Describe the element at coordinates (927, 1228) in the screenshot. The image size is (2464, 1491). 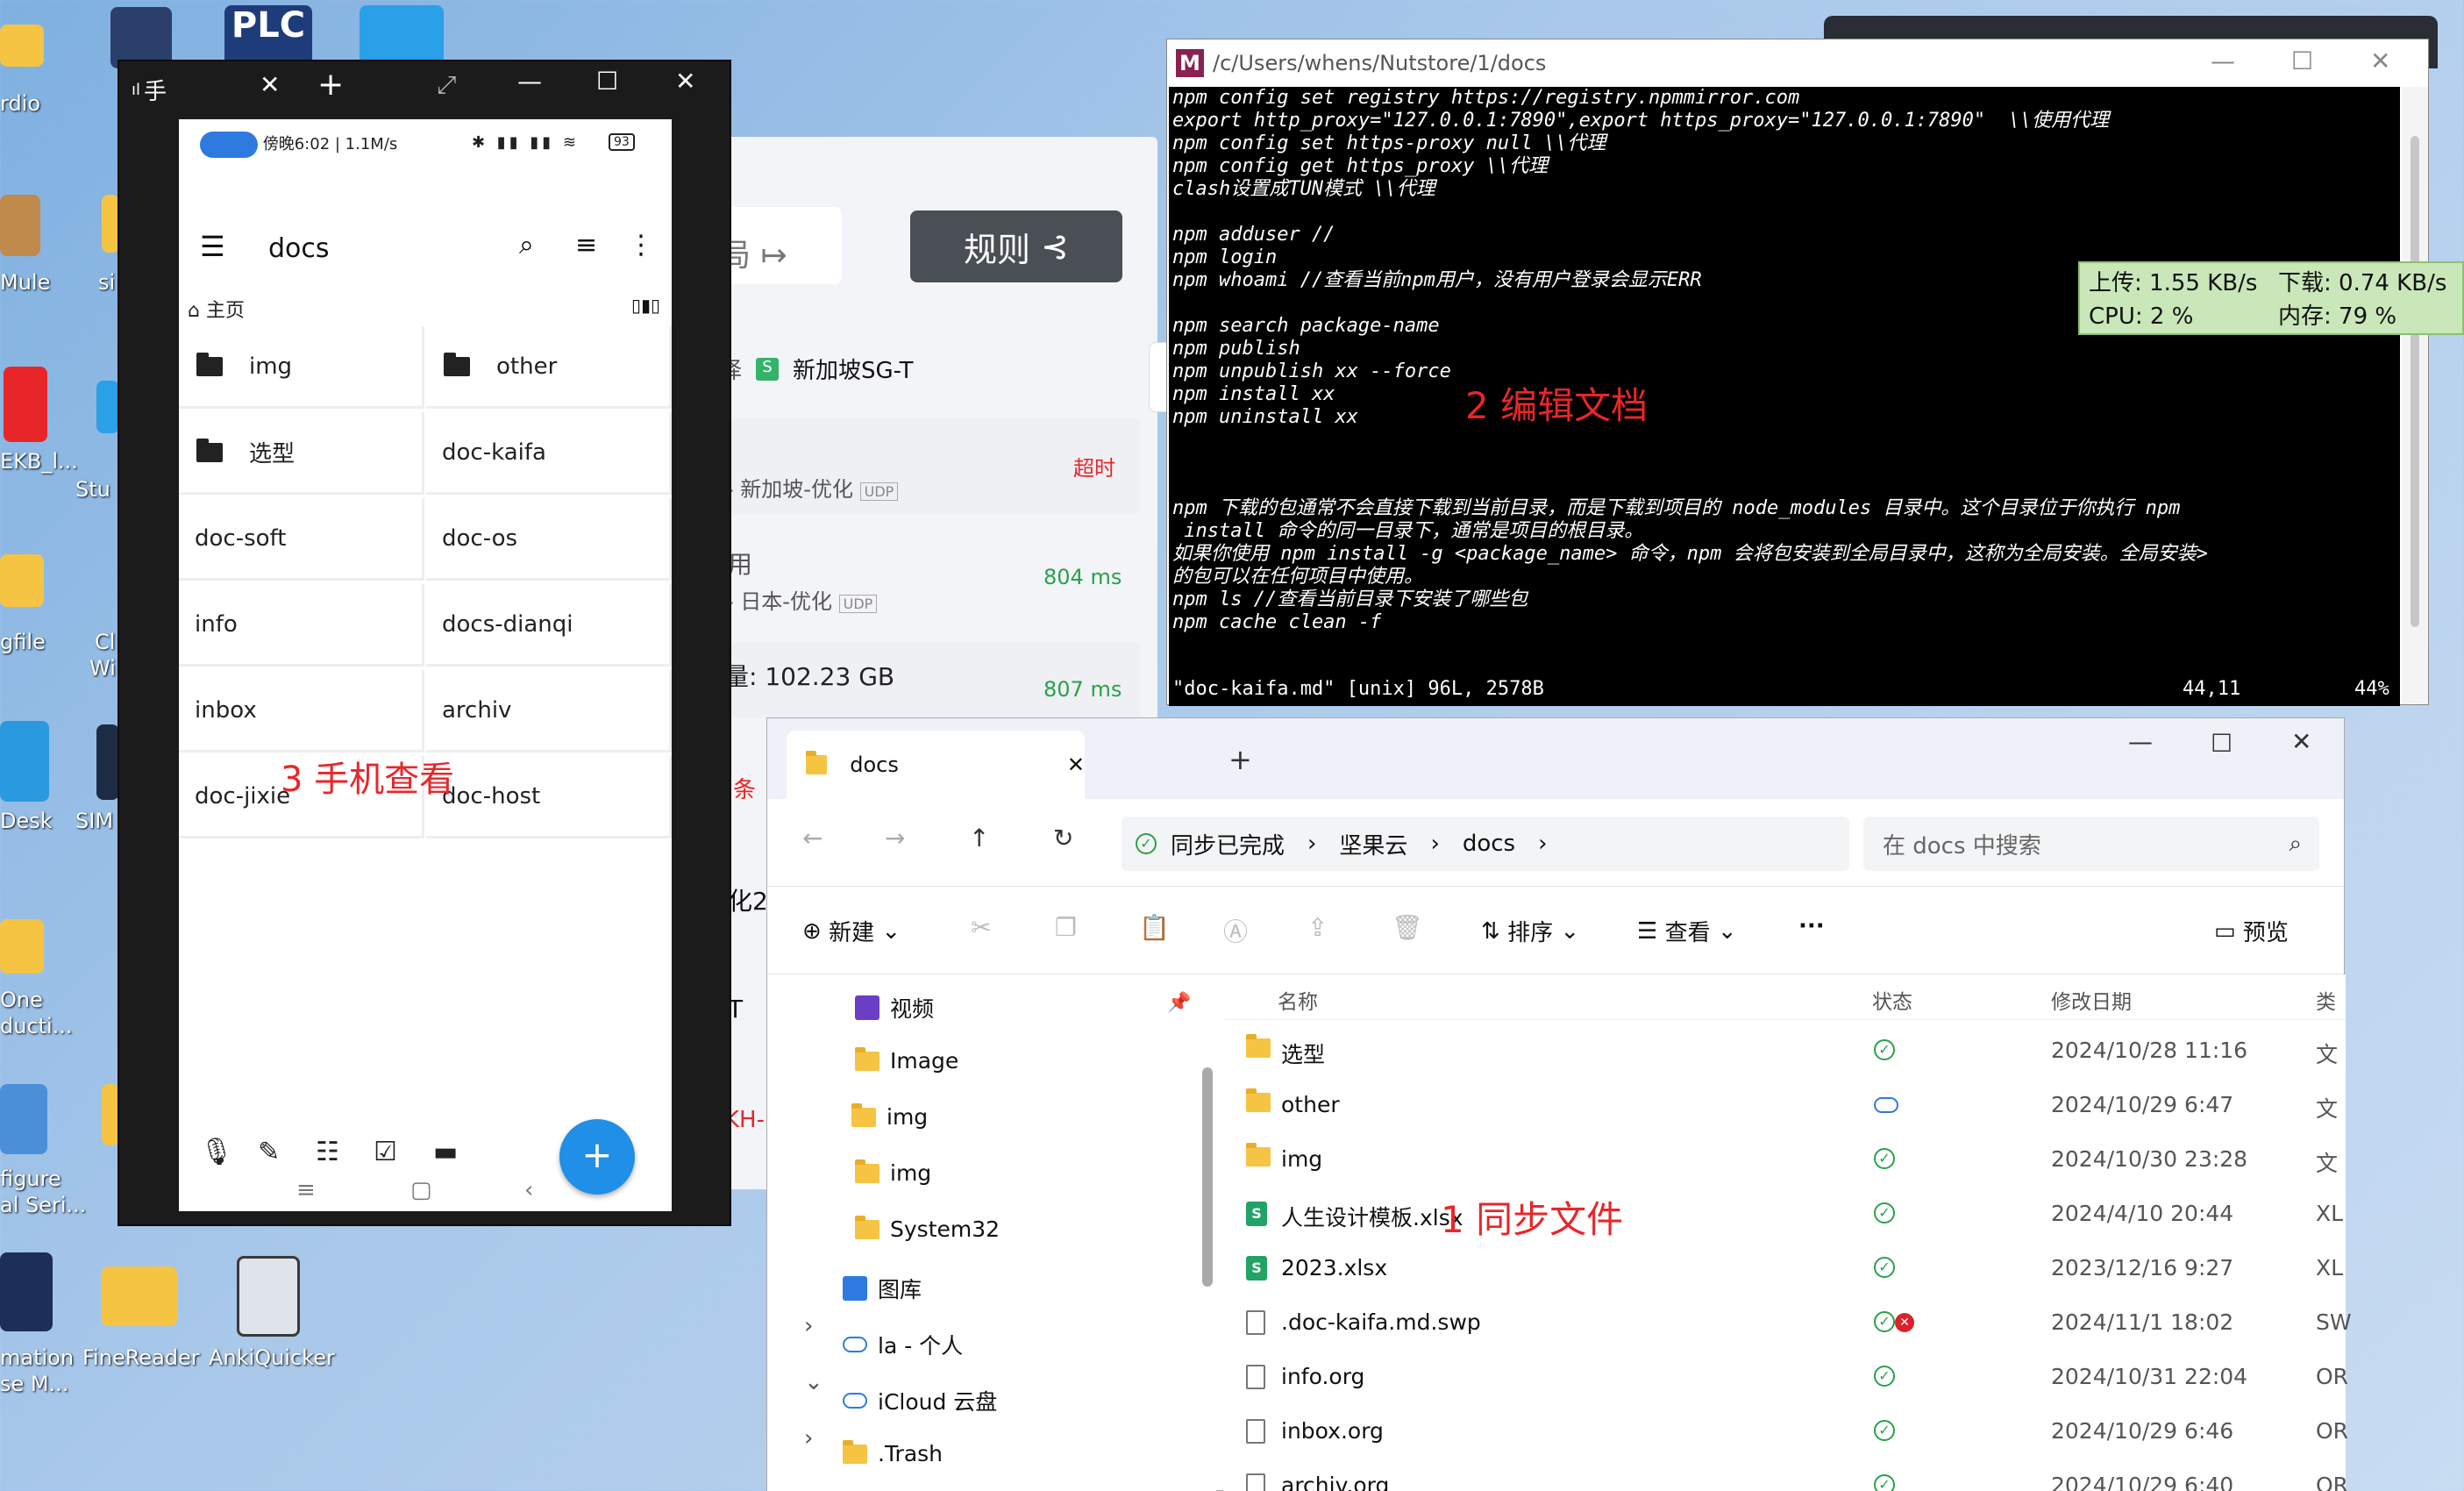
I see `nav-item: System32` at that location.